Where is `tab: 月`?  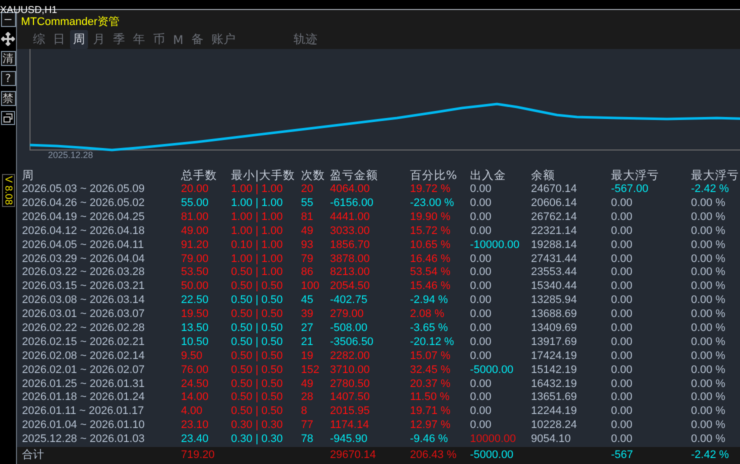
tab: 月 is located at coordinates (99, 39).